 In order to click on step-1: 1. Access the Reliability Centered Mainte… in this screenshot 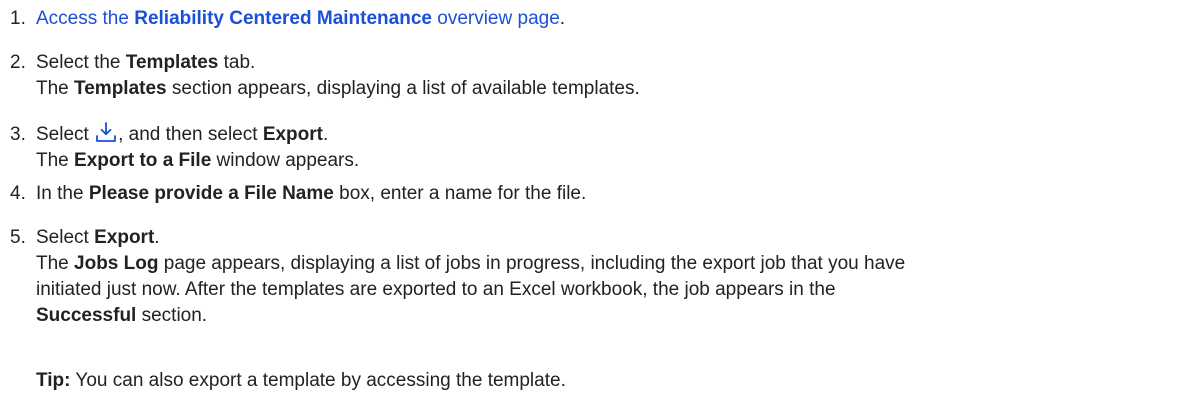, I will do `click(595, 19)`.